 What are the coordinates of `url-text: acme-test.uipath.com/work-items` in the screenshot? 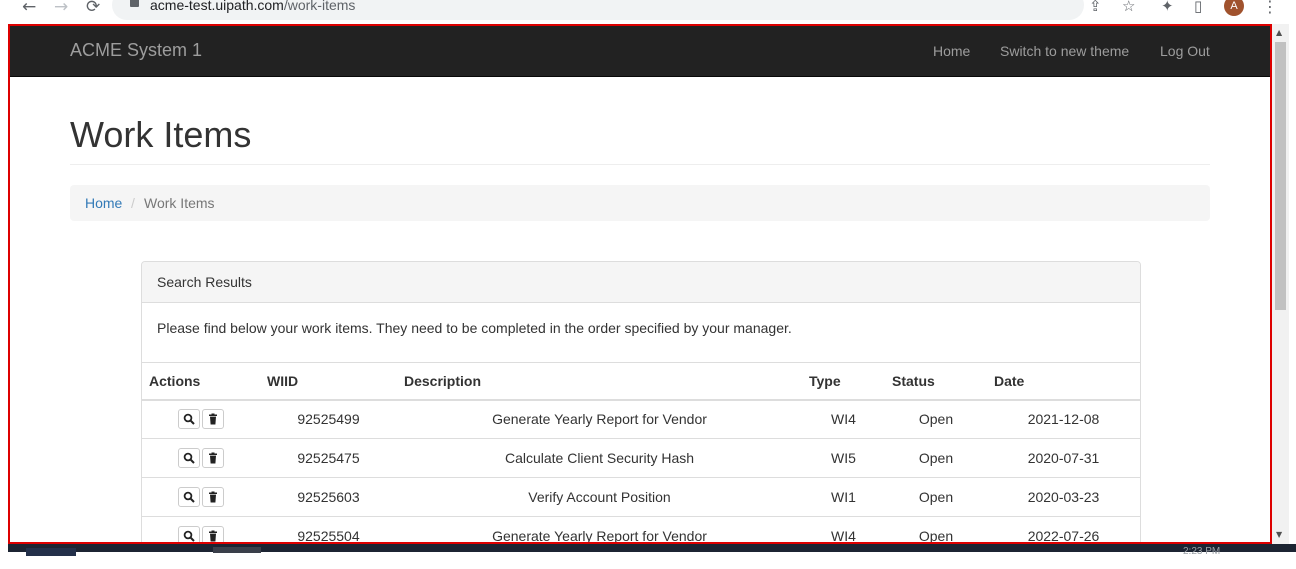 It's located at (252, 6).